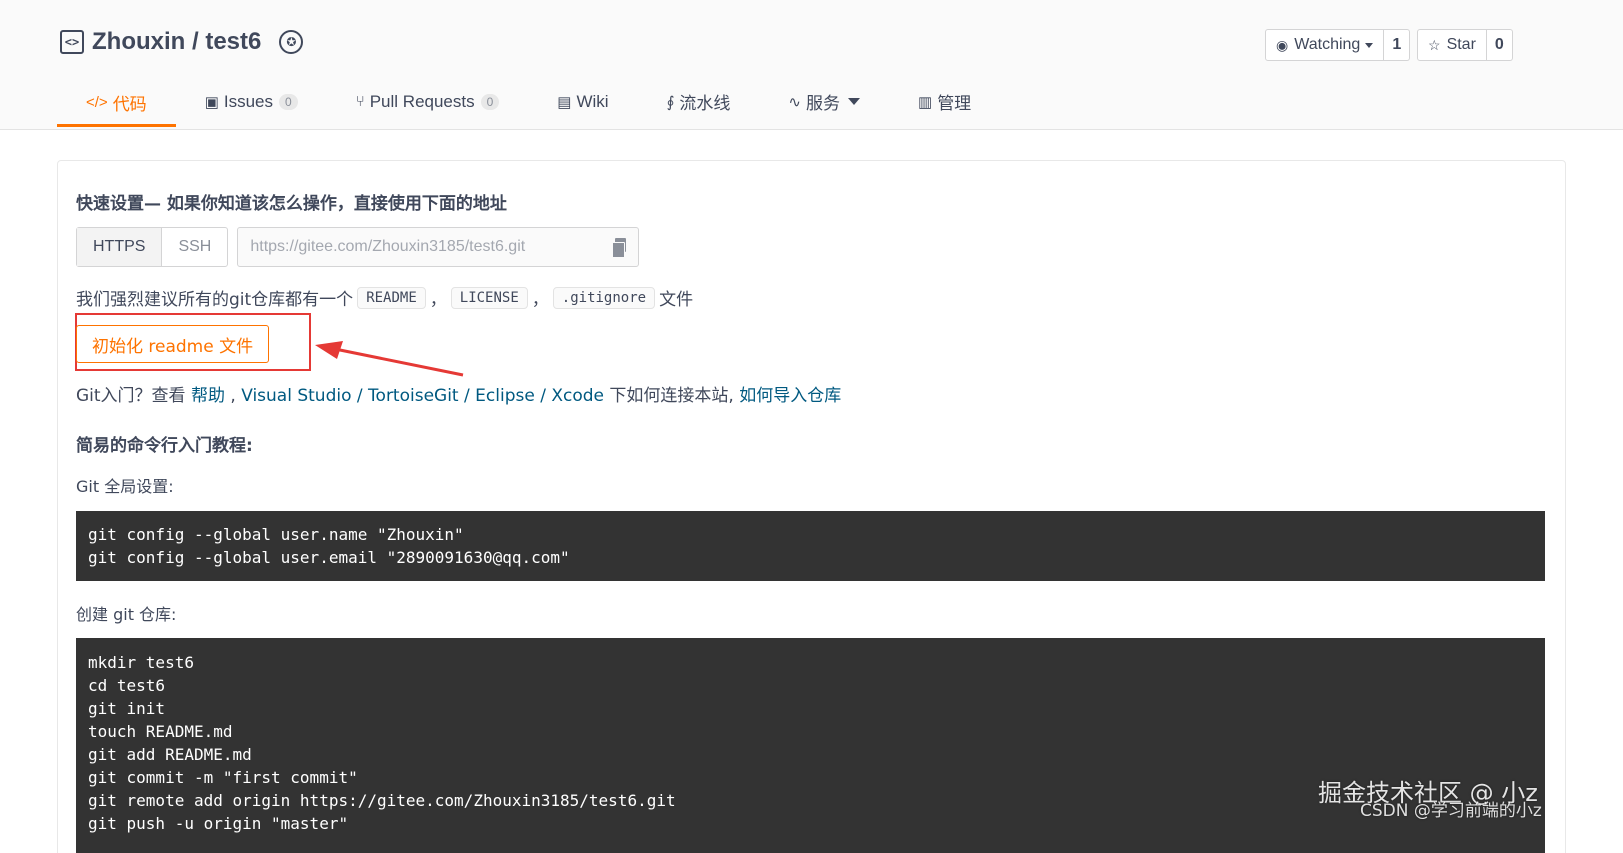 The width and height of the screenshot is (1623, 853). I want to click on code-repo-icon: <>, so click(72, 42).